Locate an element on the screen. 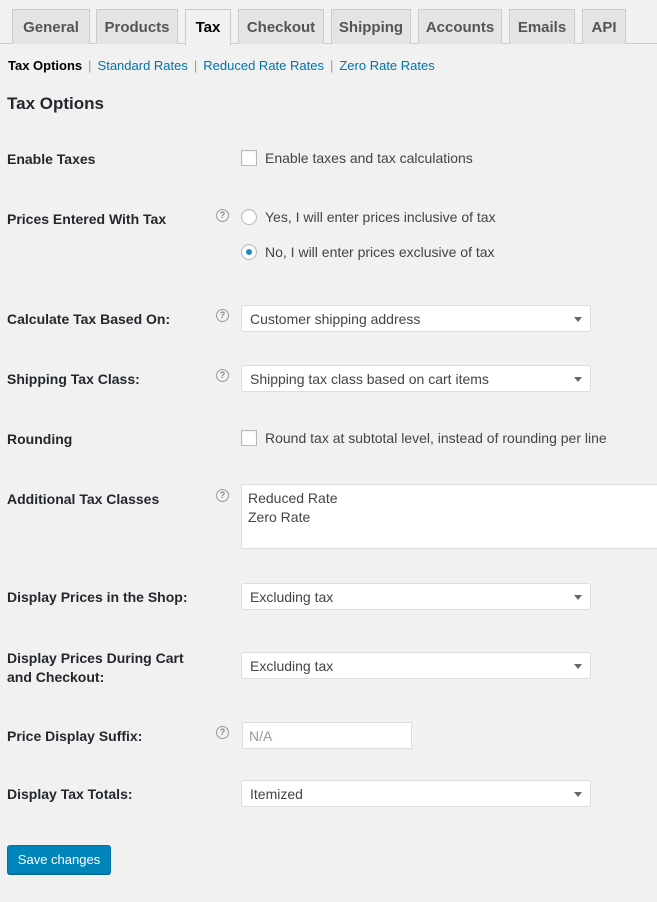 The width and height of the screenshot is (657, 902). enable-taxes-checkbox is located at coordinates (249, 158).